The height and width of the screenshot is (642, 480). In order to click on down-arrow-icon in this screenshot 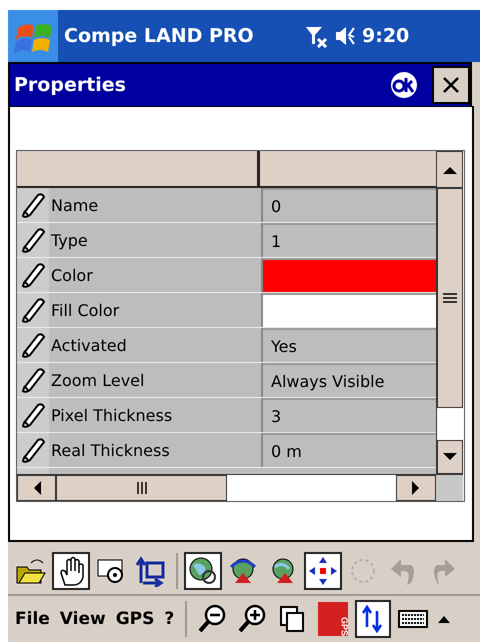, I will do `click(450, 457)`.